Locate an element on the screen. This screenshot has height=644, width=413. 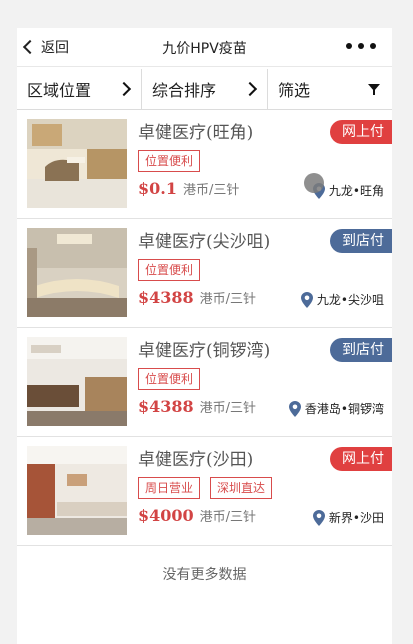
no-more-data-text: 没有更多数据 is located at coordinates (204, 575).